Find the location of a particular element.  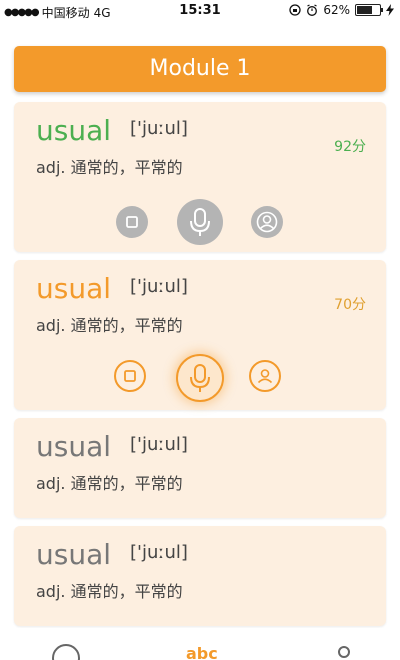

tab-profile-icon is located at coordinates (344, 652).